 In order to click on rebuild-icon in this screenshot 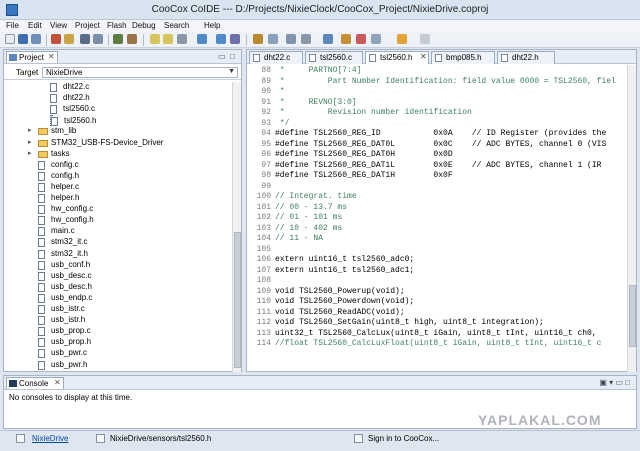, I will do `click(69, 39)`.